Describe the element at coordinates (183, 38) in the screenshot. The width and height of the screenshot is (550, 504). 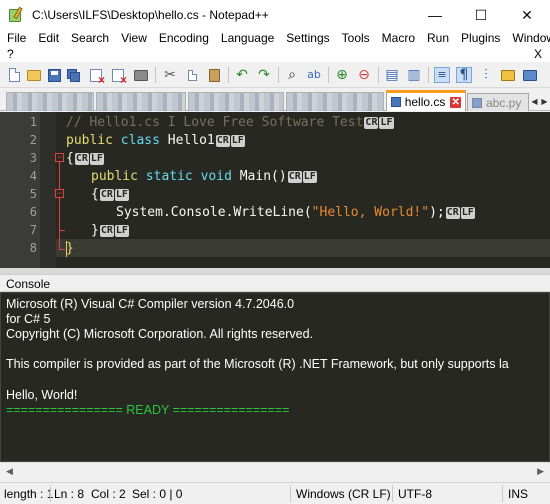
I see `menu-encoding: Encoding` at that location.